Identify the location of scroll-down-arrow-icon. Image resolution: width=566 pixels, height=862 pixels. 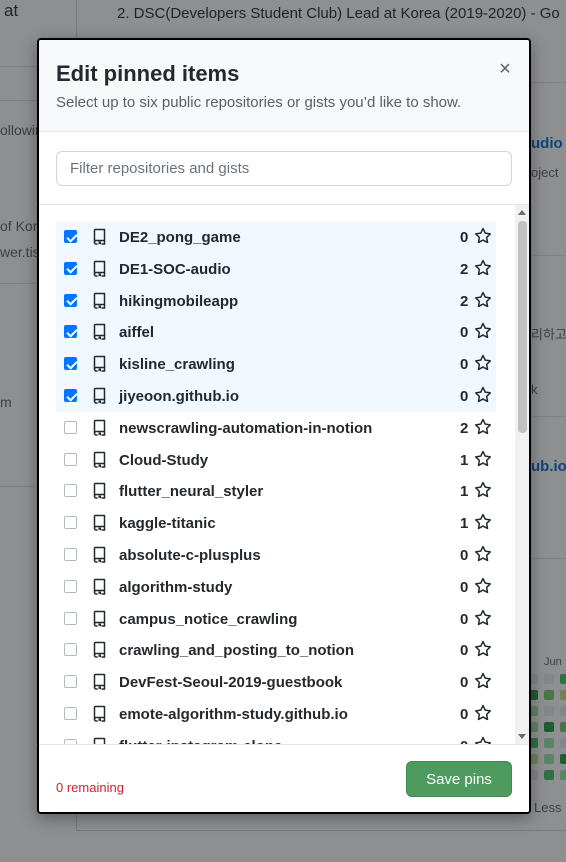
(522, 736).